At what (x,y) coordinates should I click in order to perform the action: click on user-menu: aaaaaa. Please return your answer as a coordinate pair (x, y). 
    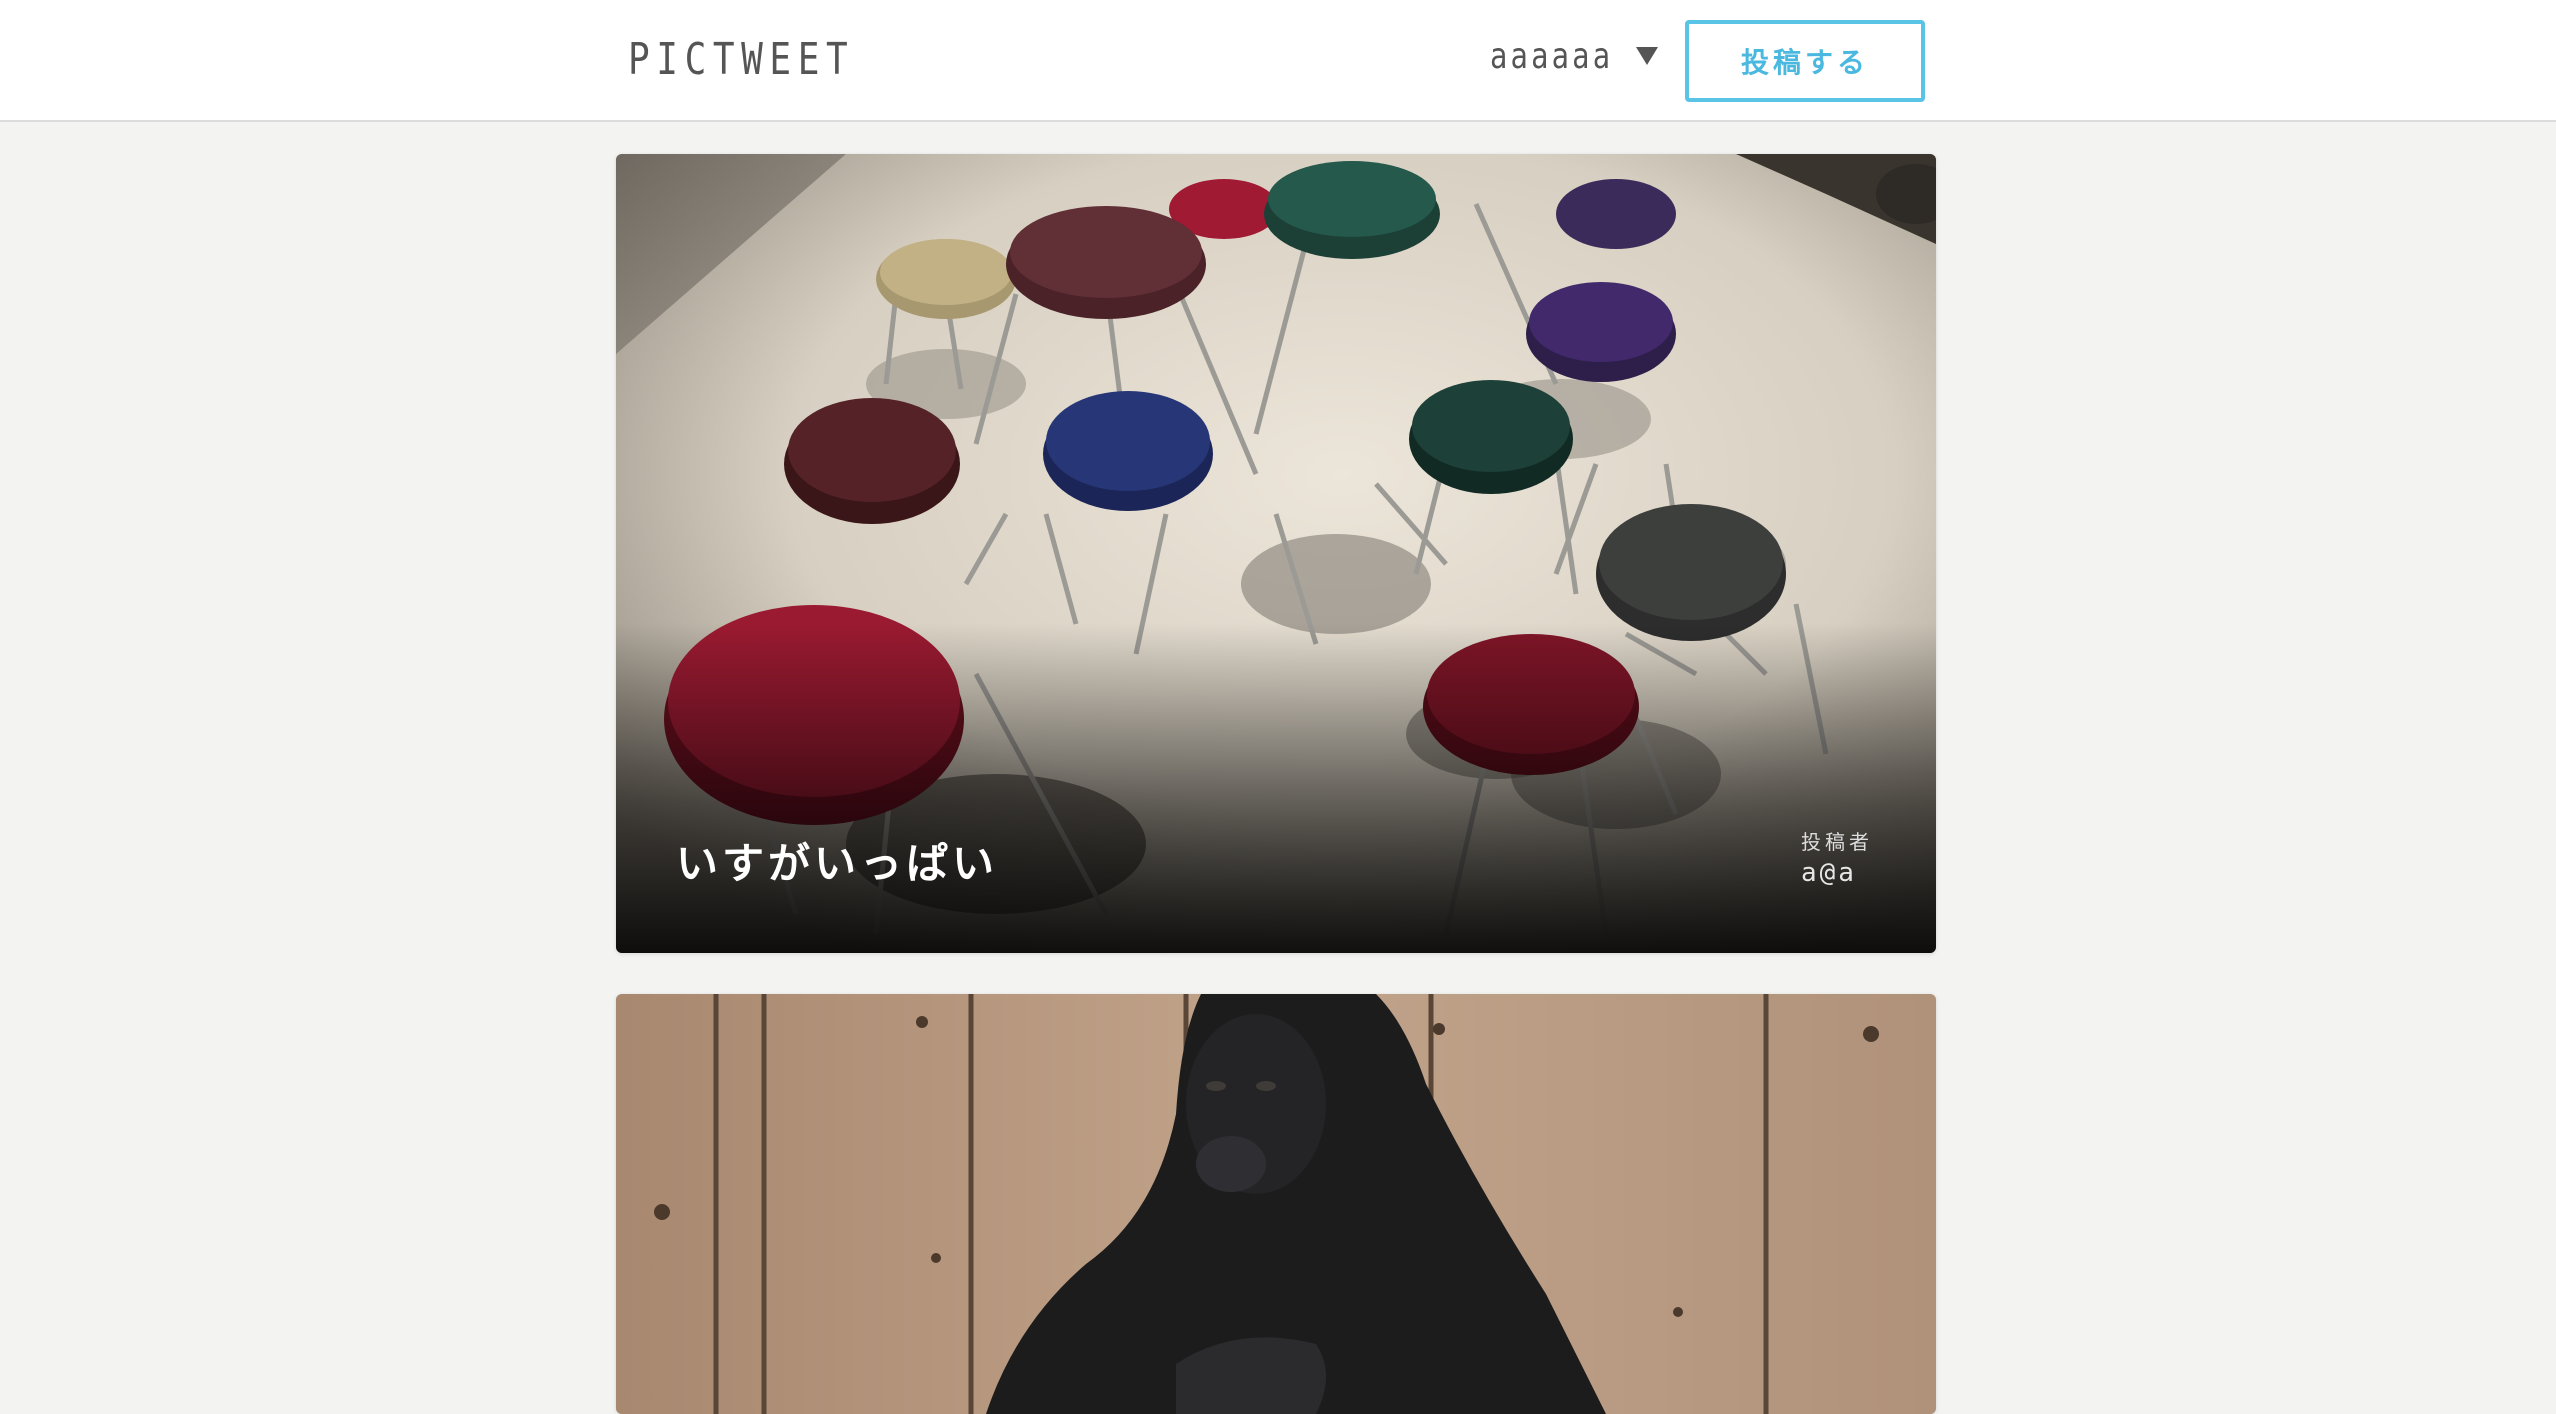
    Looking at the image, I should click on (1574, 56).